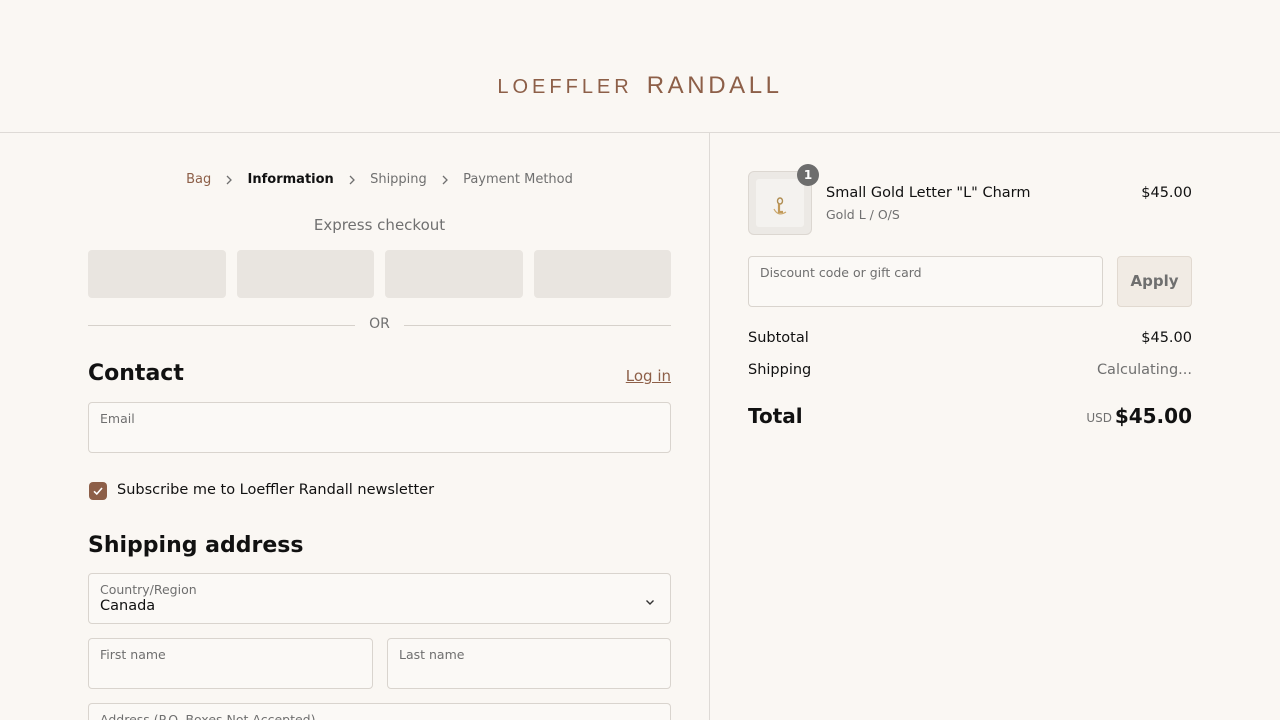 This screenshot has height=720, width=1280. What do you see at coordinates (379, 711) in the screenshot?
I see `address-field: Address (P.O. Boxes Not Accepted)` at bounding box center [379, 711].